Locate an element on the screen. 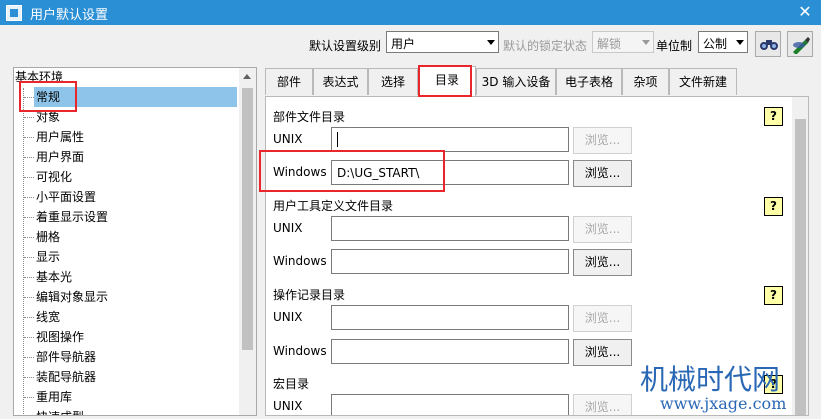 The height and width of the screenshot is (419, 821). edit-pen-icon is located at coordinates (801, 45).